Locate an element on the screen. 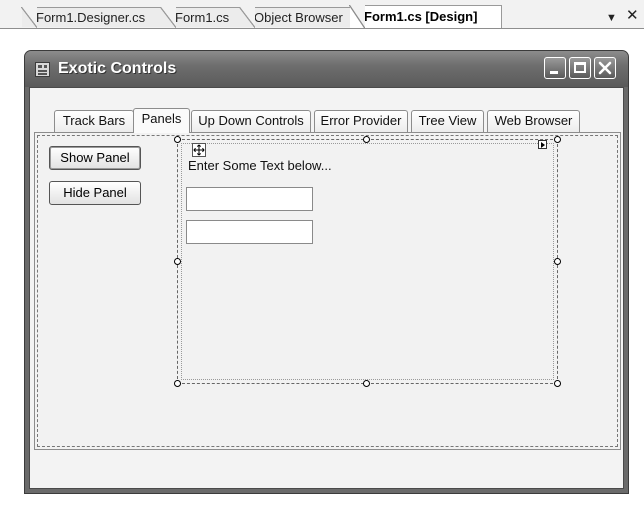 The image size is (644, 521). tab-error-provider: Error Provider is located at coordinates (361, 121).